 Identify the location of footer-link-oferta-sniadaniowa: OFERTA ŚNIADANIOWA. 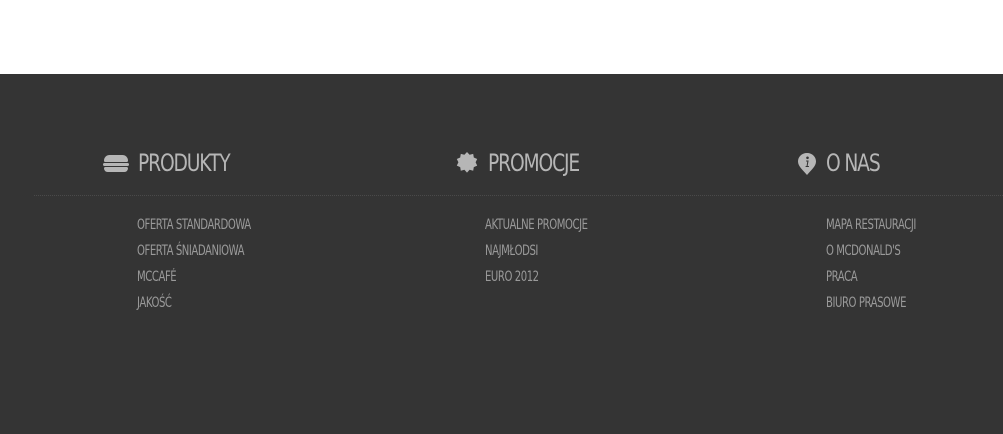
(191, 251).